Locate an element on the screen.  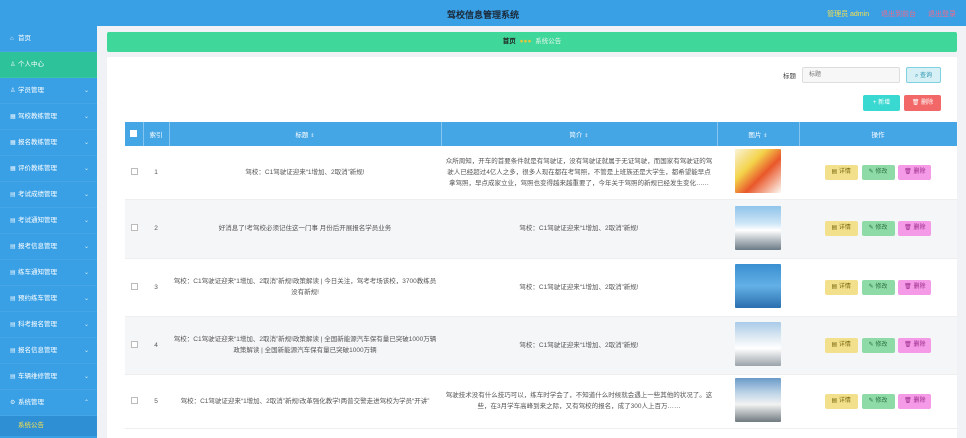
sidebar-item-subject-registration: ▤ 科考报名管理 ⌄ is located at coordinates (48, 325).